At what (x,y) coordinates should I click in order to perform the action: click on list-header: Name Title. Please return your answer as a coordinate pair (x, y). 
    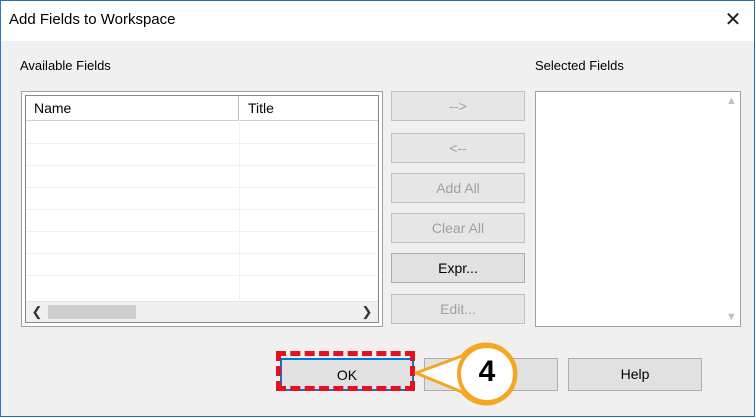
    Looking at the image, I should click on (202, 108).